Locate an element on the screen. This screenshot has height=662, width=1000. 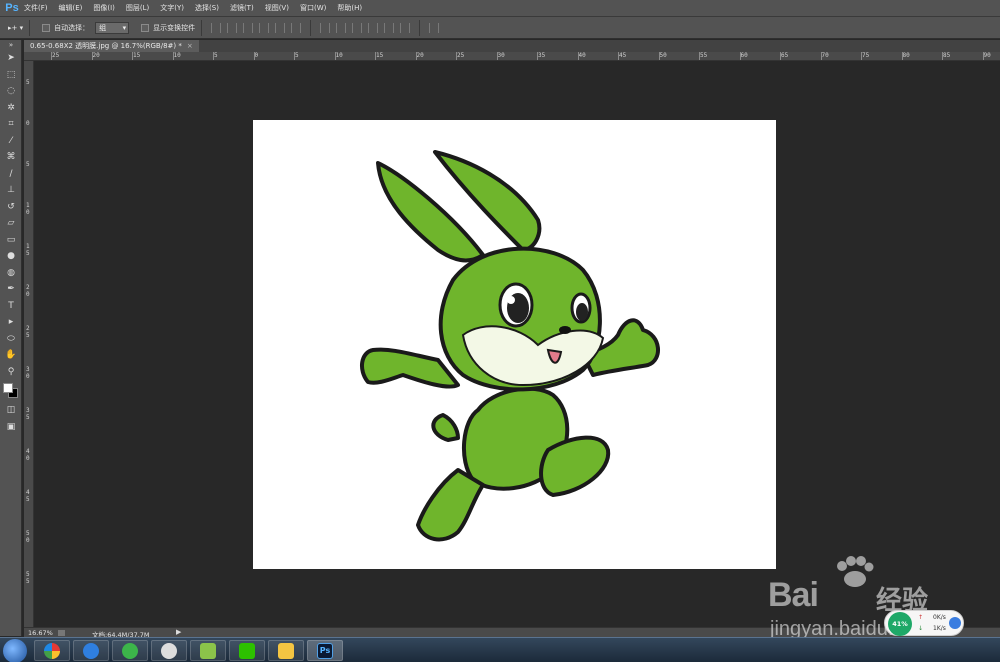
ruler-tick-label: 5 0 is located at coordinates (28, 537).